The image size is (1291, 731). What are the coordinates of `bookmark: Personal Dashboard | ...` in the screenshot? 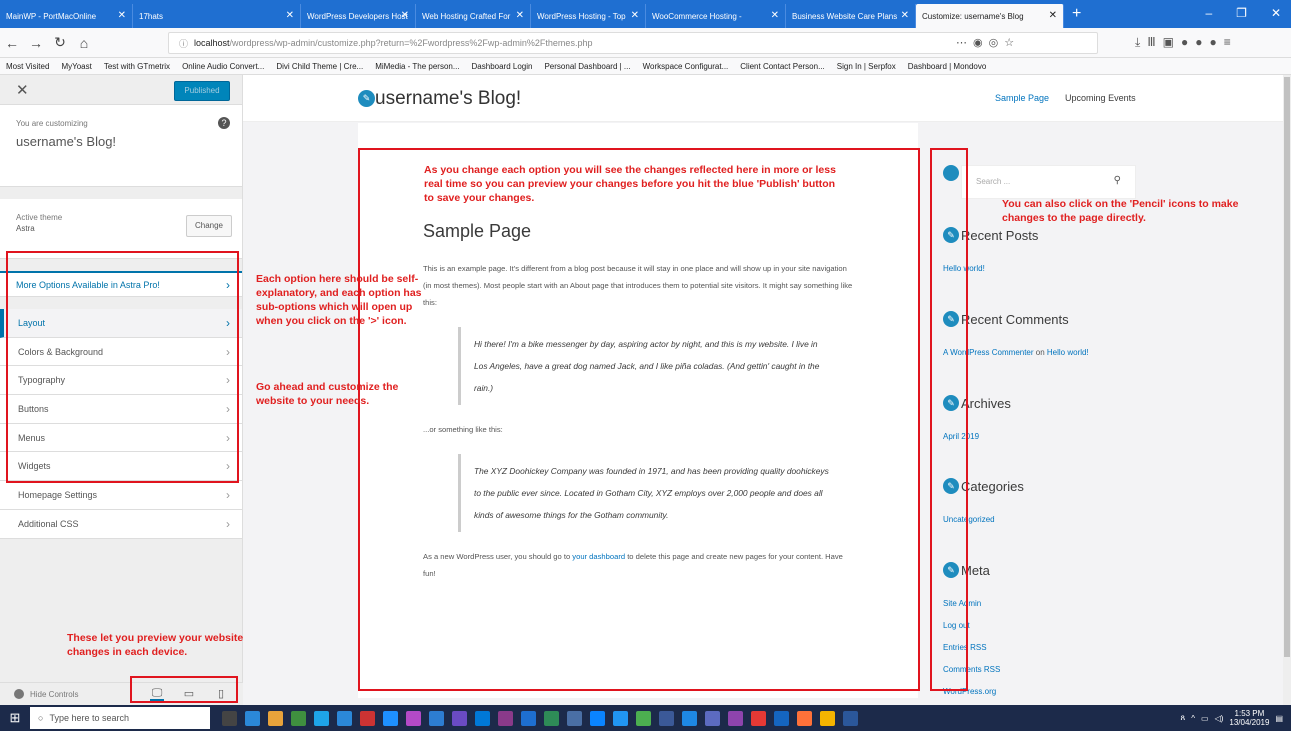 It's located at (587, 66).